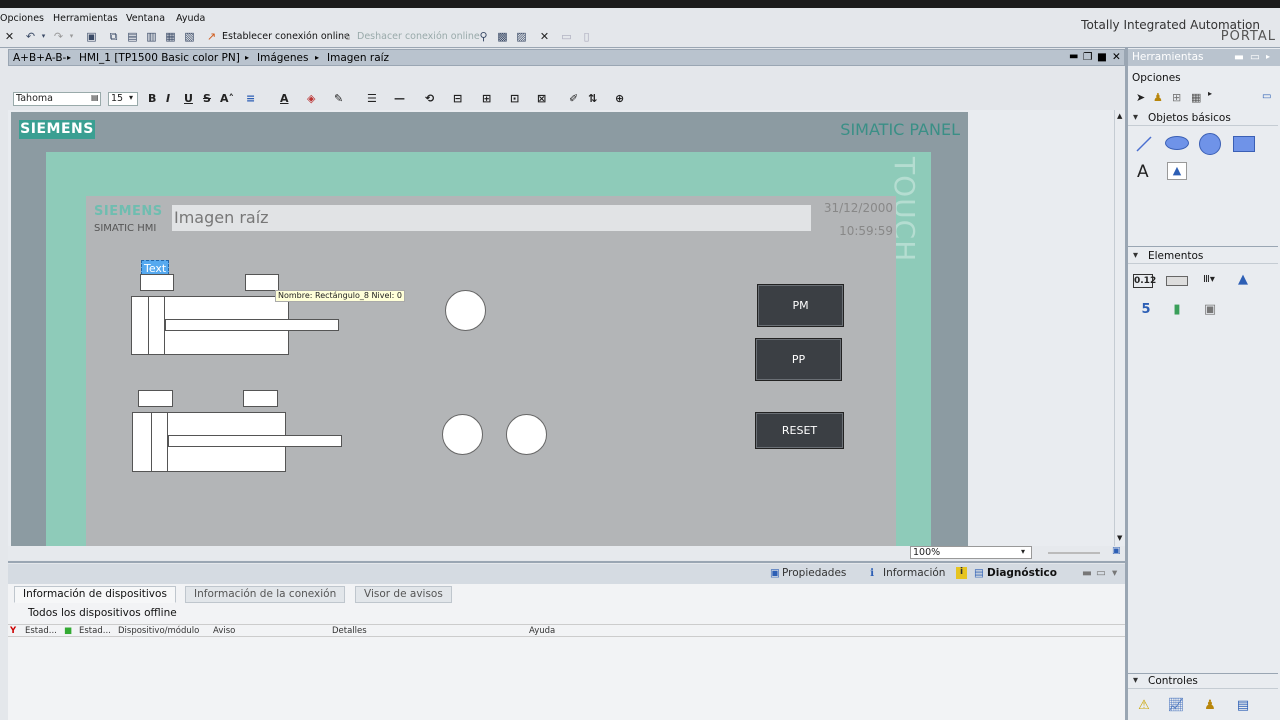 Image resolution: width=1280 pixels, height=720 pixels. I want to click on close-icon: ✕, so click(9, 36).